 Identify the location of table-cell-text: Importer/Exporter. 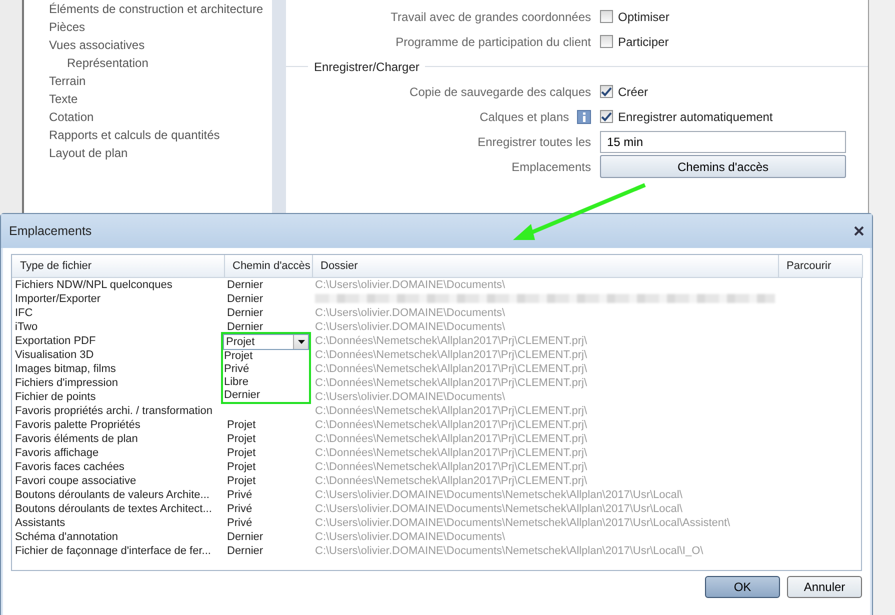
(58, 299).